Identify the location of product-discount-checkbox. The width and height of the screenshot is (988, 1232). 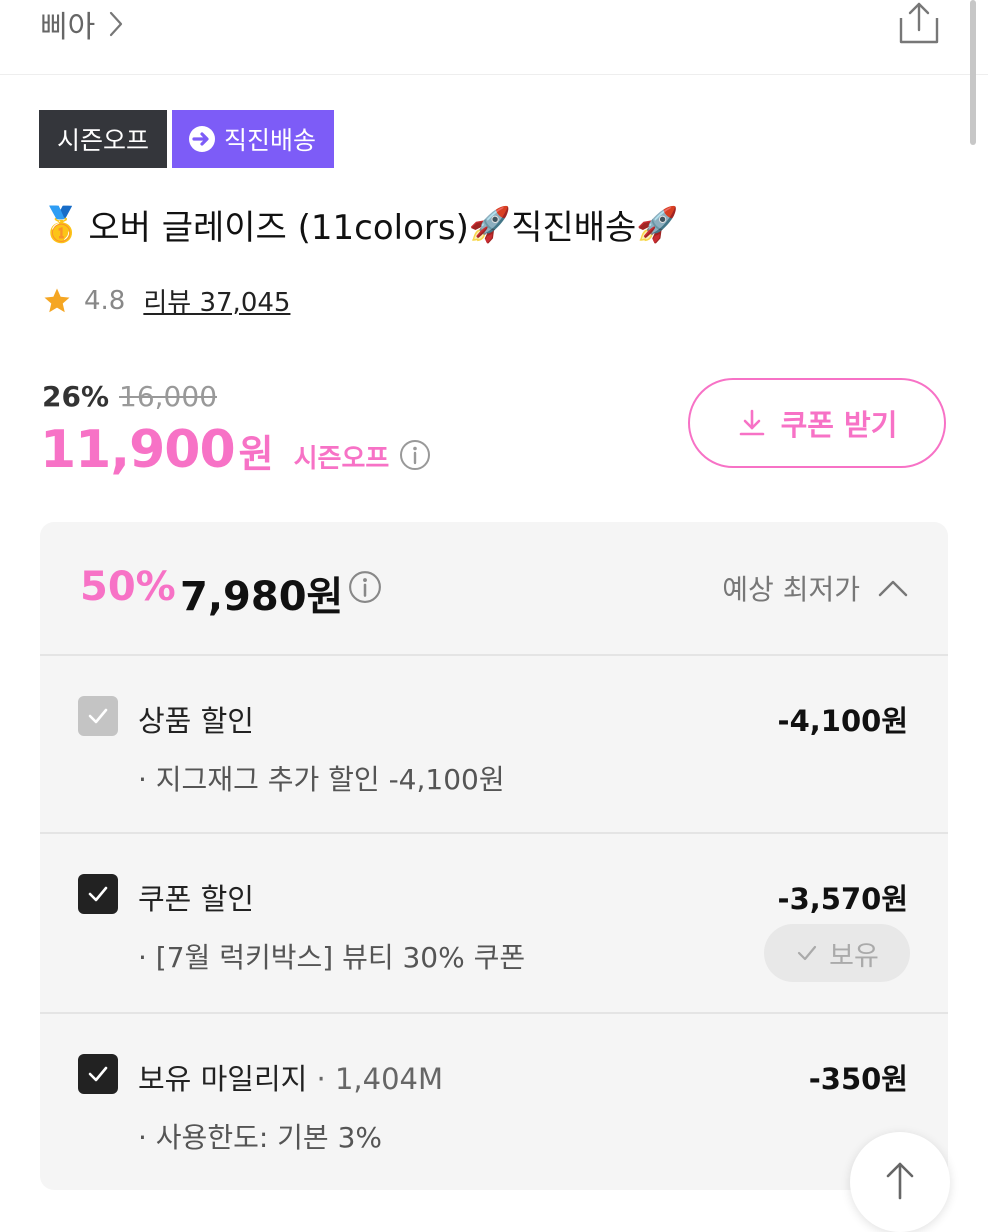
(98, 716).